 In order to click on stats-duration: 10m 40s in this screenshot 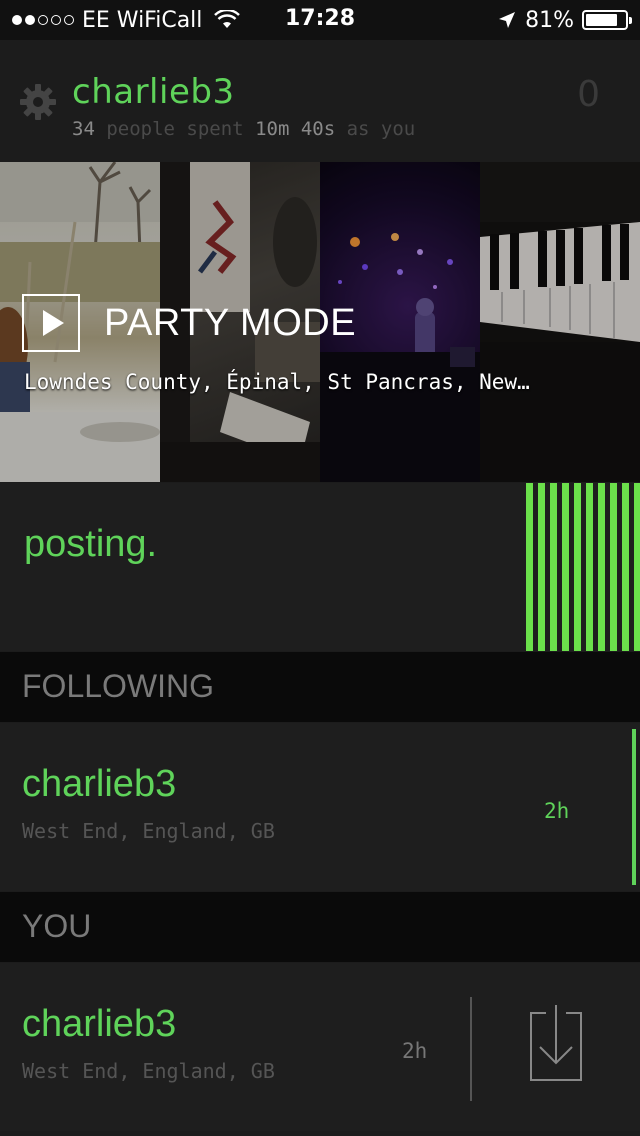, I will do `click(295, 129)`.